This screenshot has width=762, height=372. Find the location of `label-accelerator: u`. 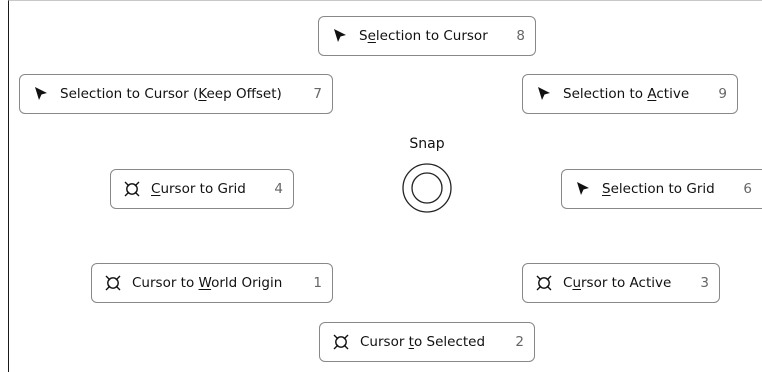

label-accelerator: u is located at coordinates (576, 283).